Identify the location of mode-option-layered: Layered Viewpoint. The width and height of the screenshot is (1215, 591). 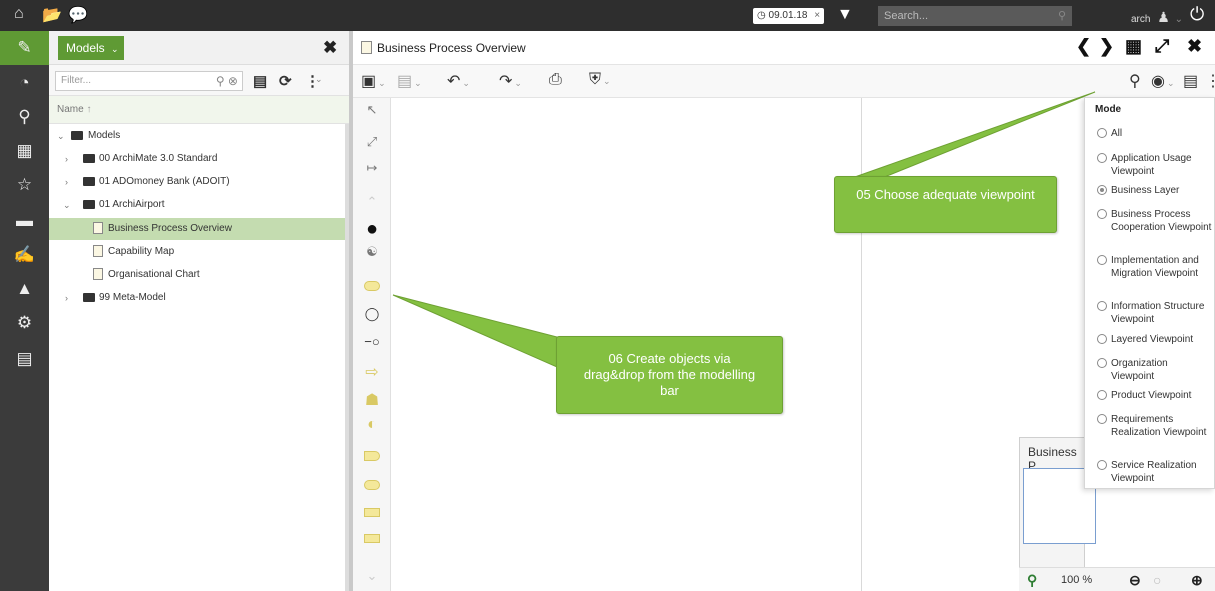
(1154, 340).